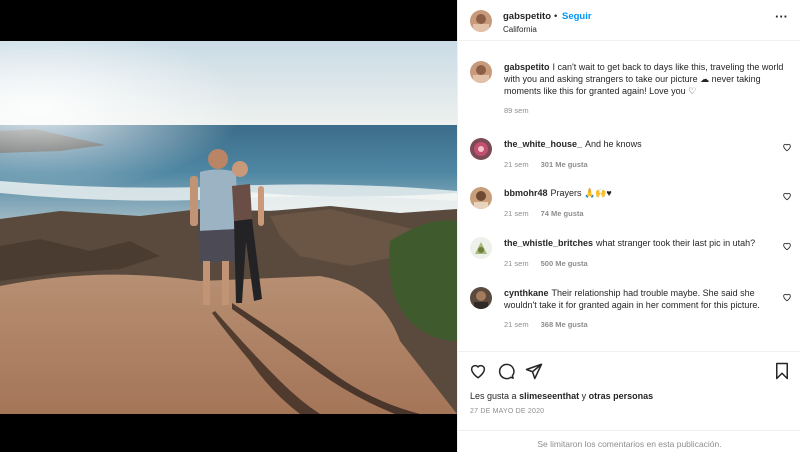  I want to click on likes-user-link: slimeseenthat, so click(549, 396).